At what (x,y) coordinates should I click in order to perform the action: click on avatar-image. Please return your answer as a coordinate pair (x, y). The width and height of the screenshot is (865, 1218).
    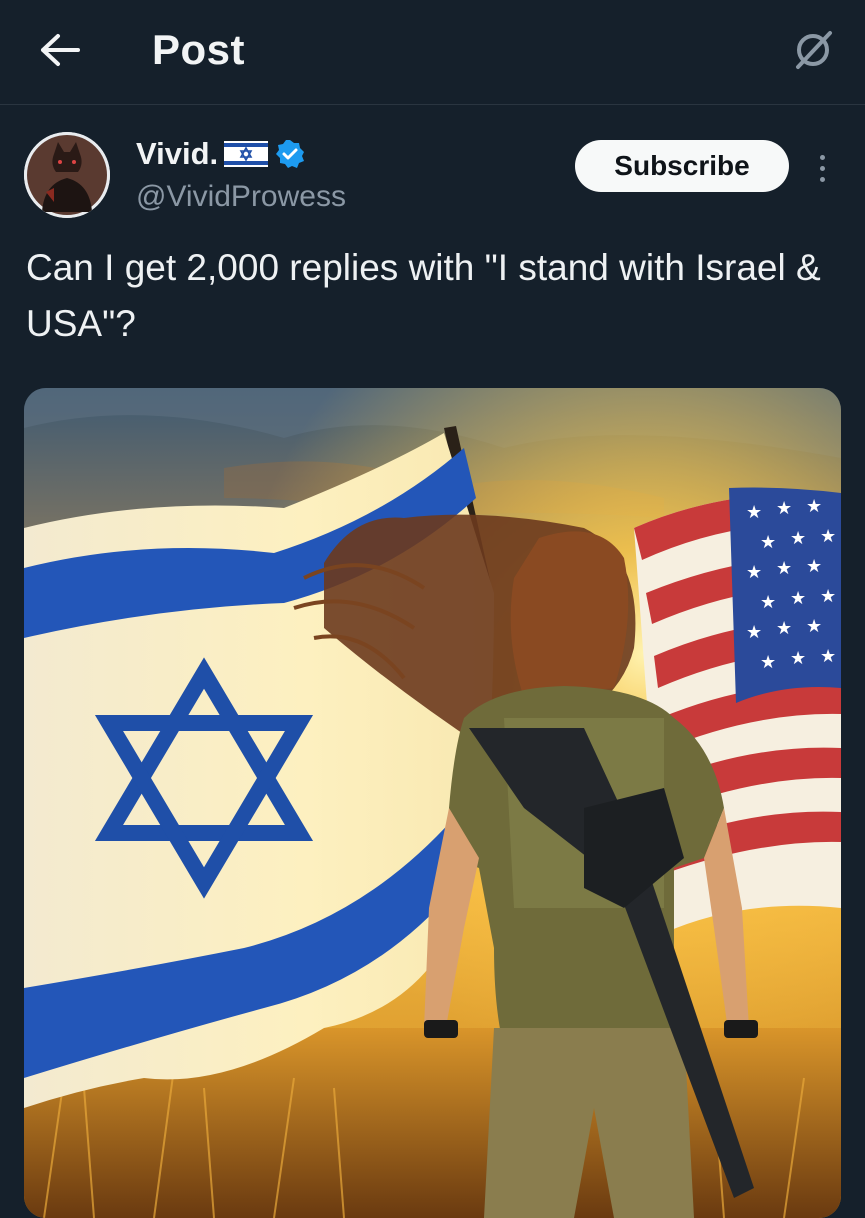
    Looking at the image, I should click on (67, 175).